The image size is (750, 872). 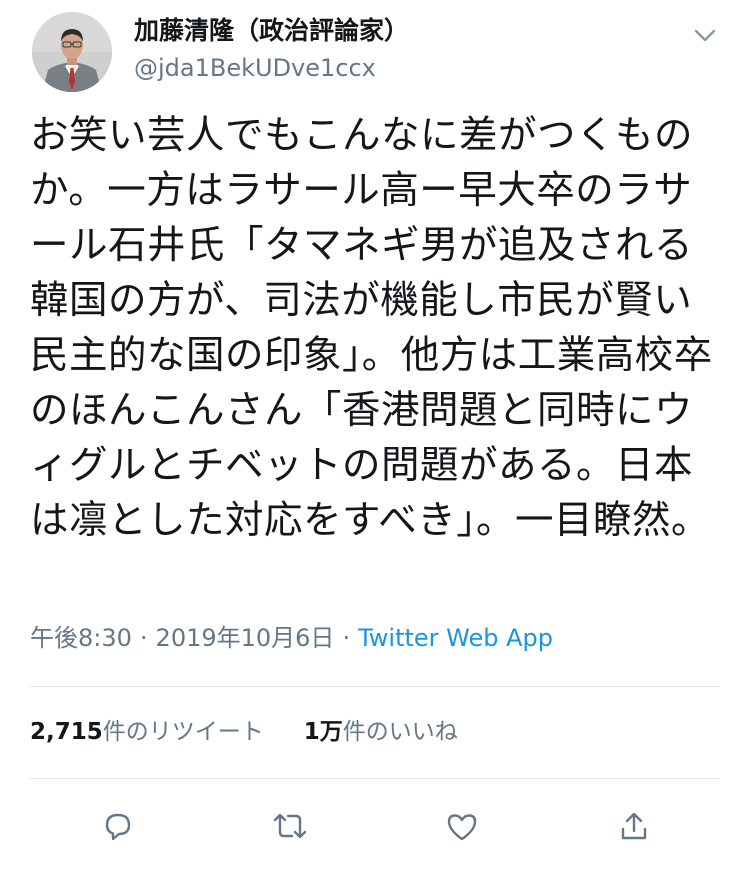 I want to click on share-icon, so click(x=634, y=826).